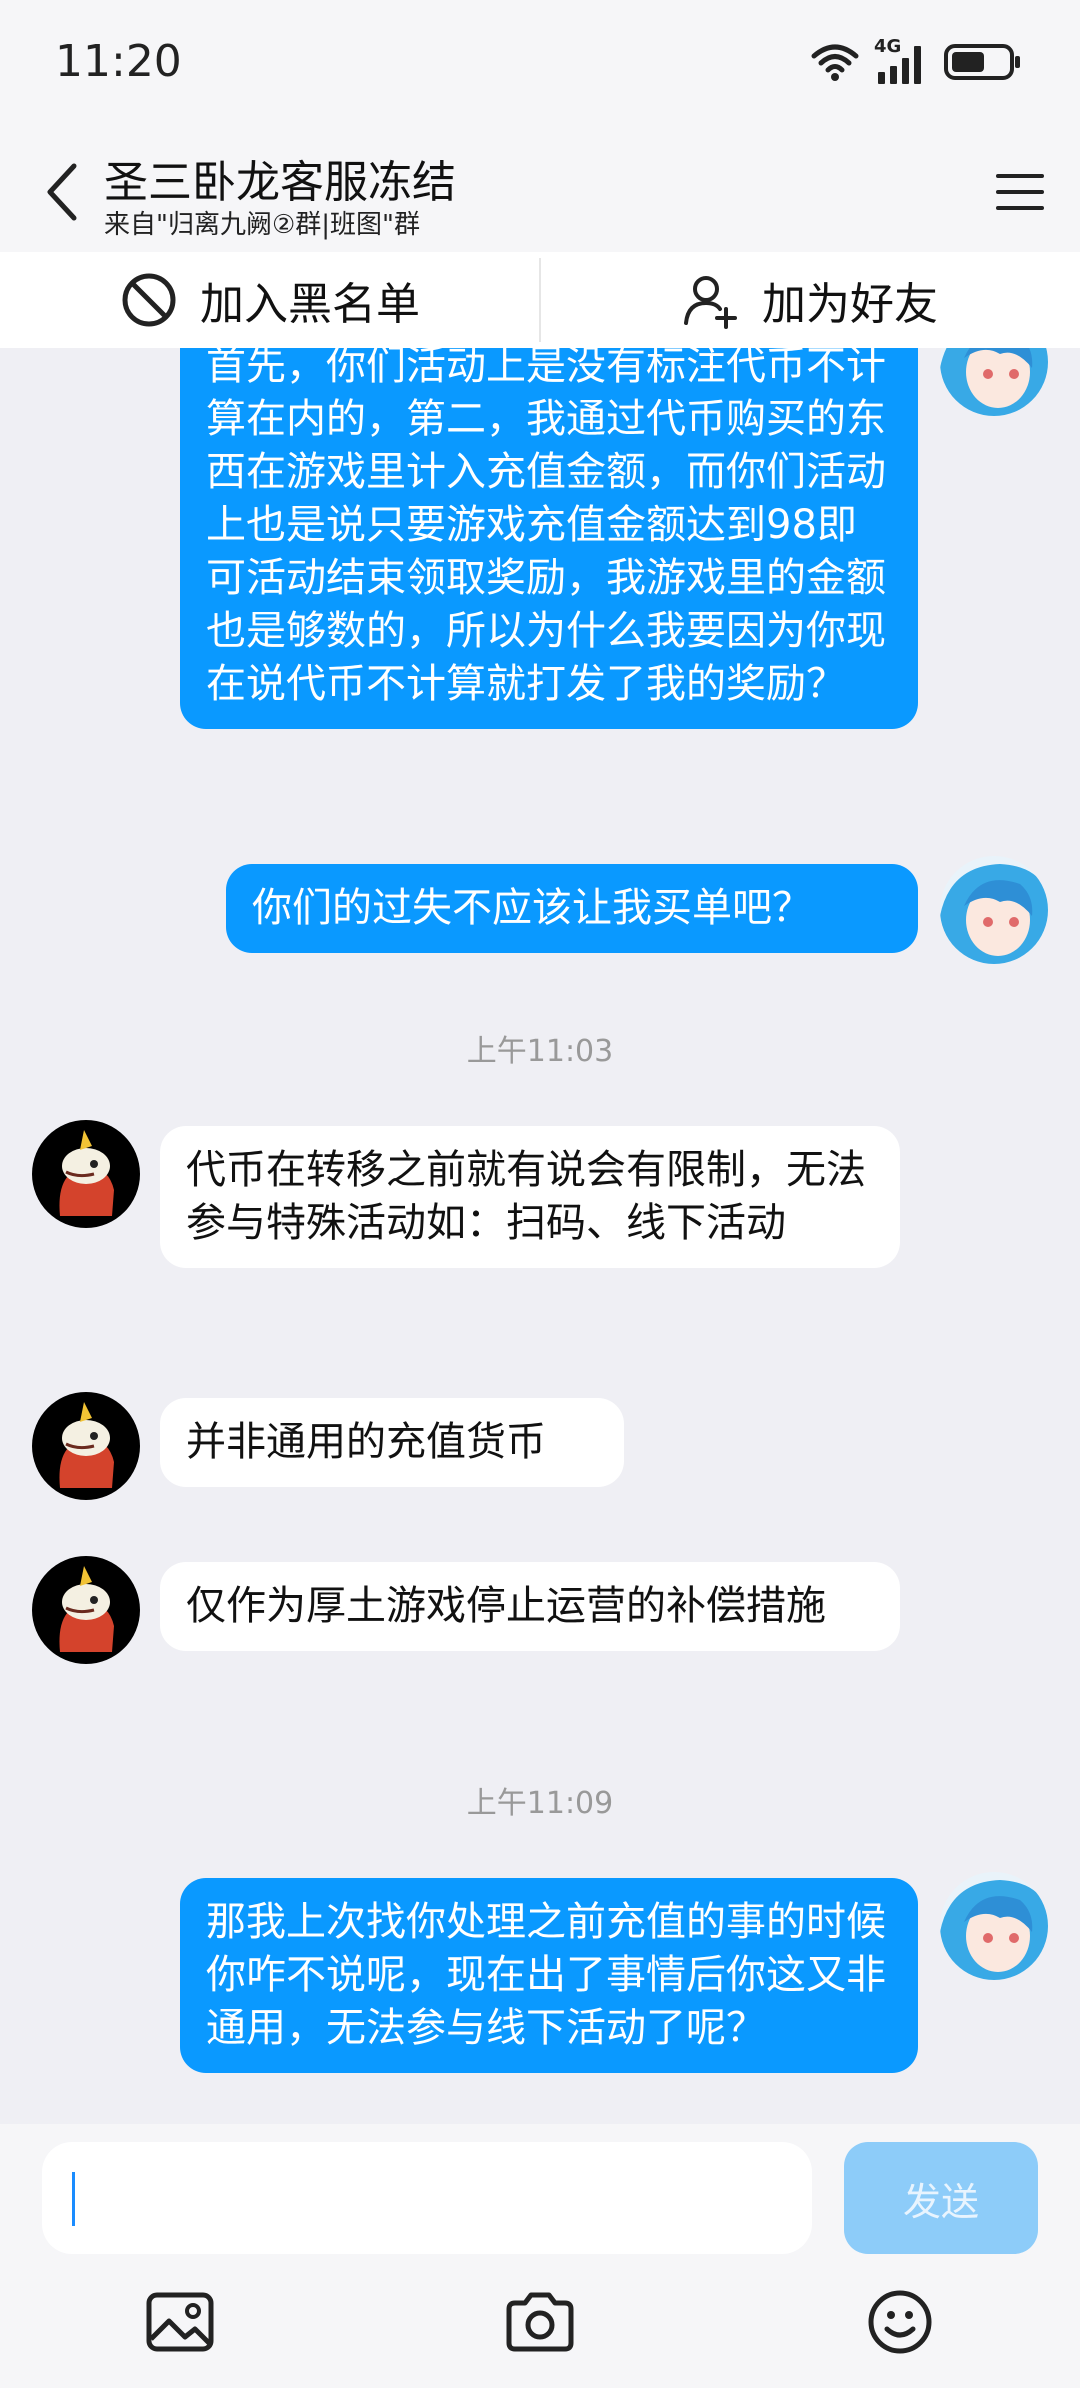  What do you see at coordinates (710, 302) in the screenshot?
I see `add-friend-icon` at bounding box center [710, 302].